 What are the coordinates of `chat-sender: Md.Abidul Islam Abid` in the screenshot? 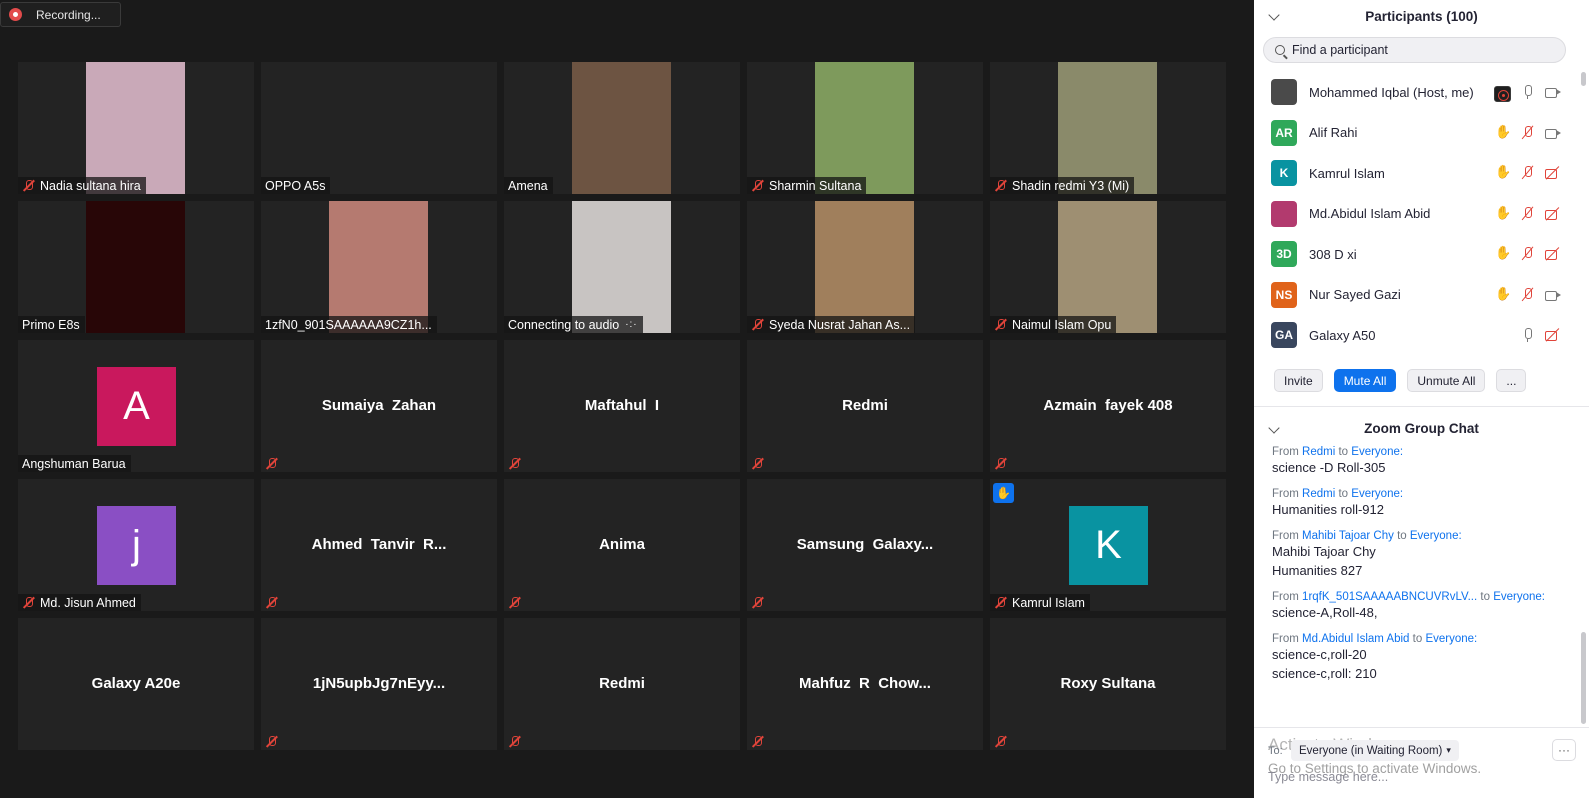 It's located at (1355, 639).